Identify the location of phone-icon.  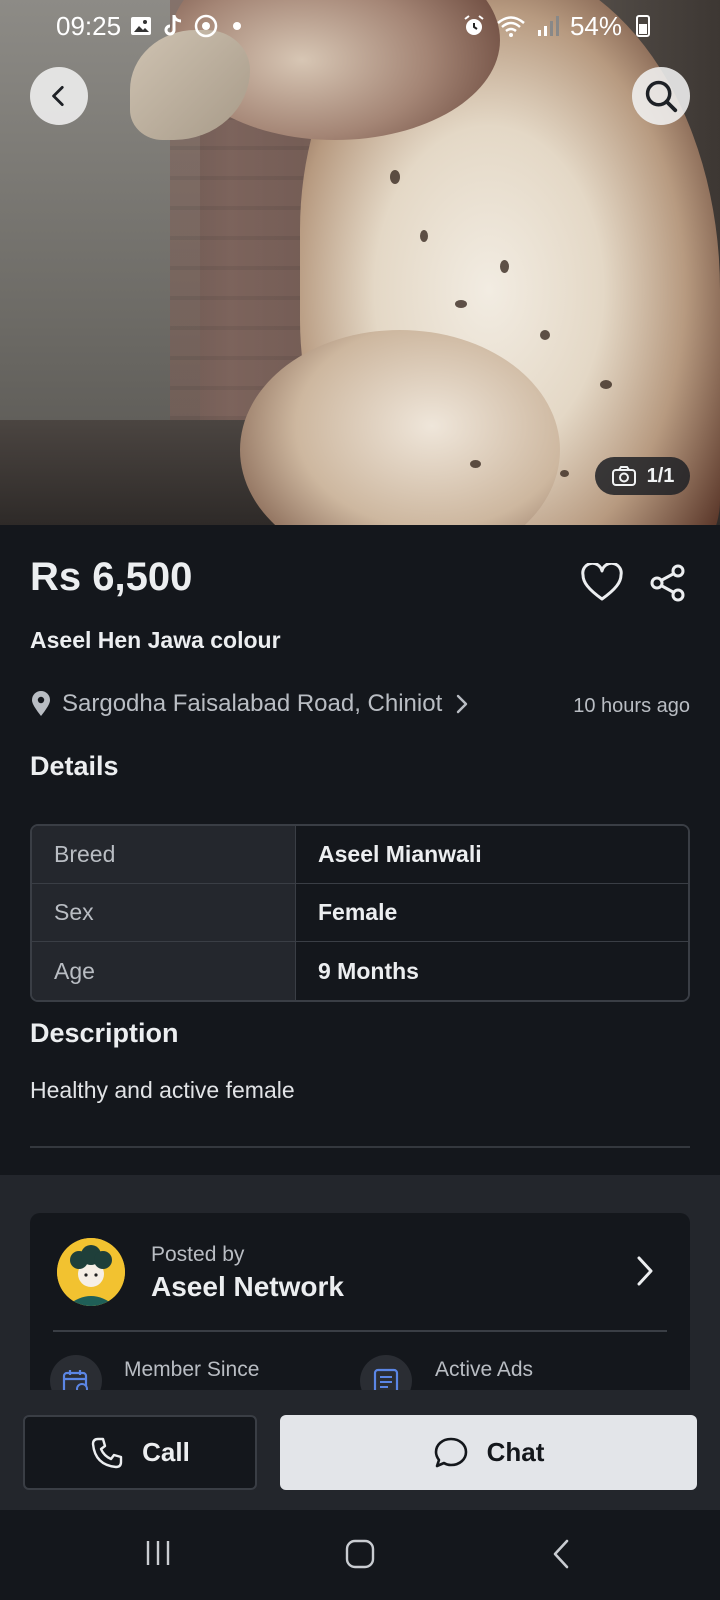
(107, 1452).